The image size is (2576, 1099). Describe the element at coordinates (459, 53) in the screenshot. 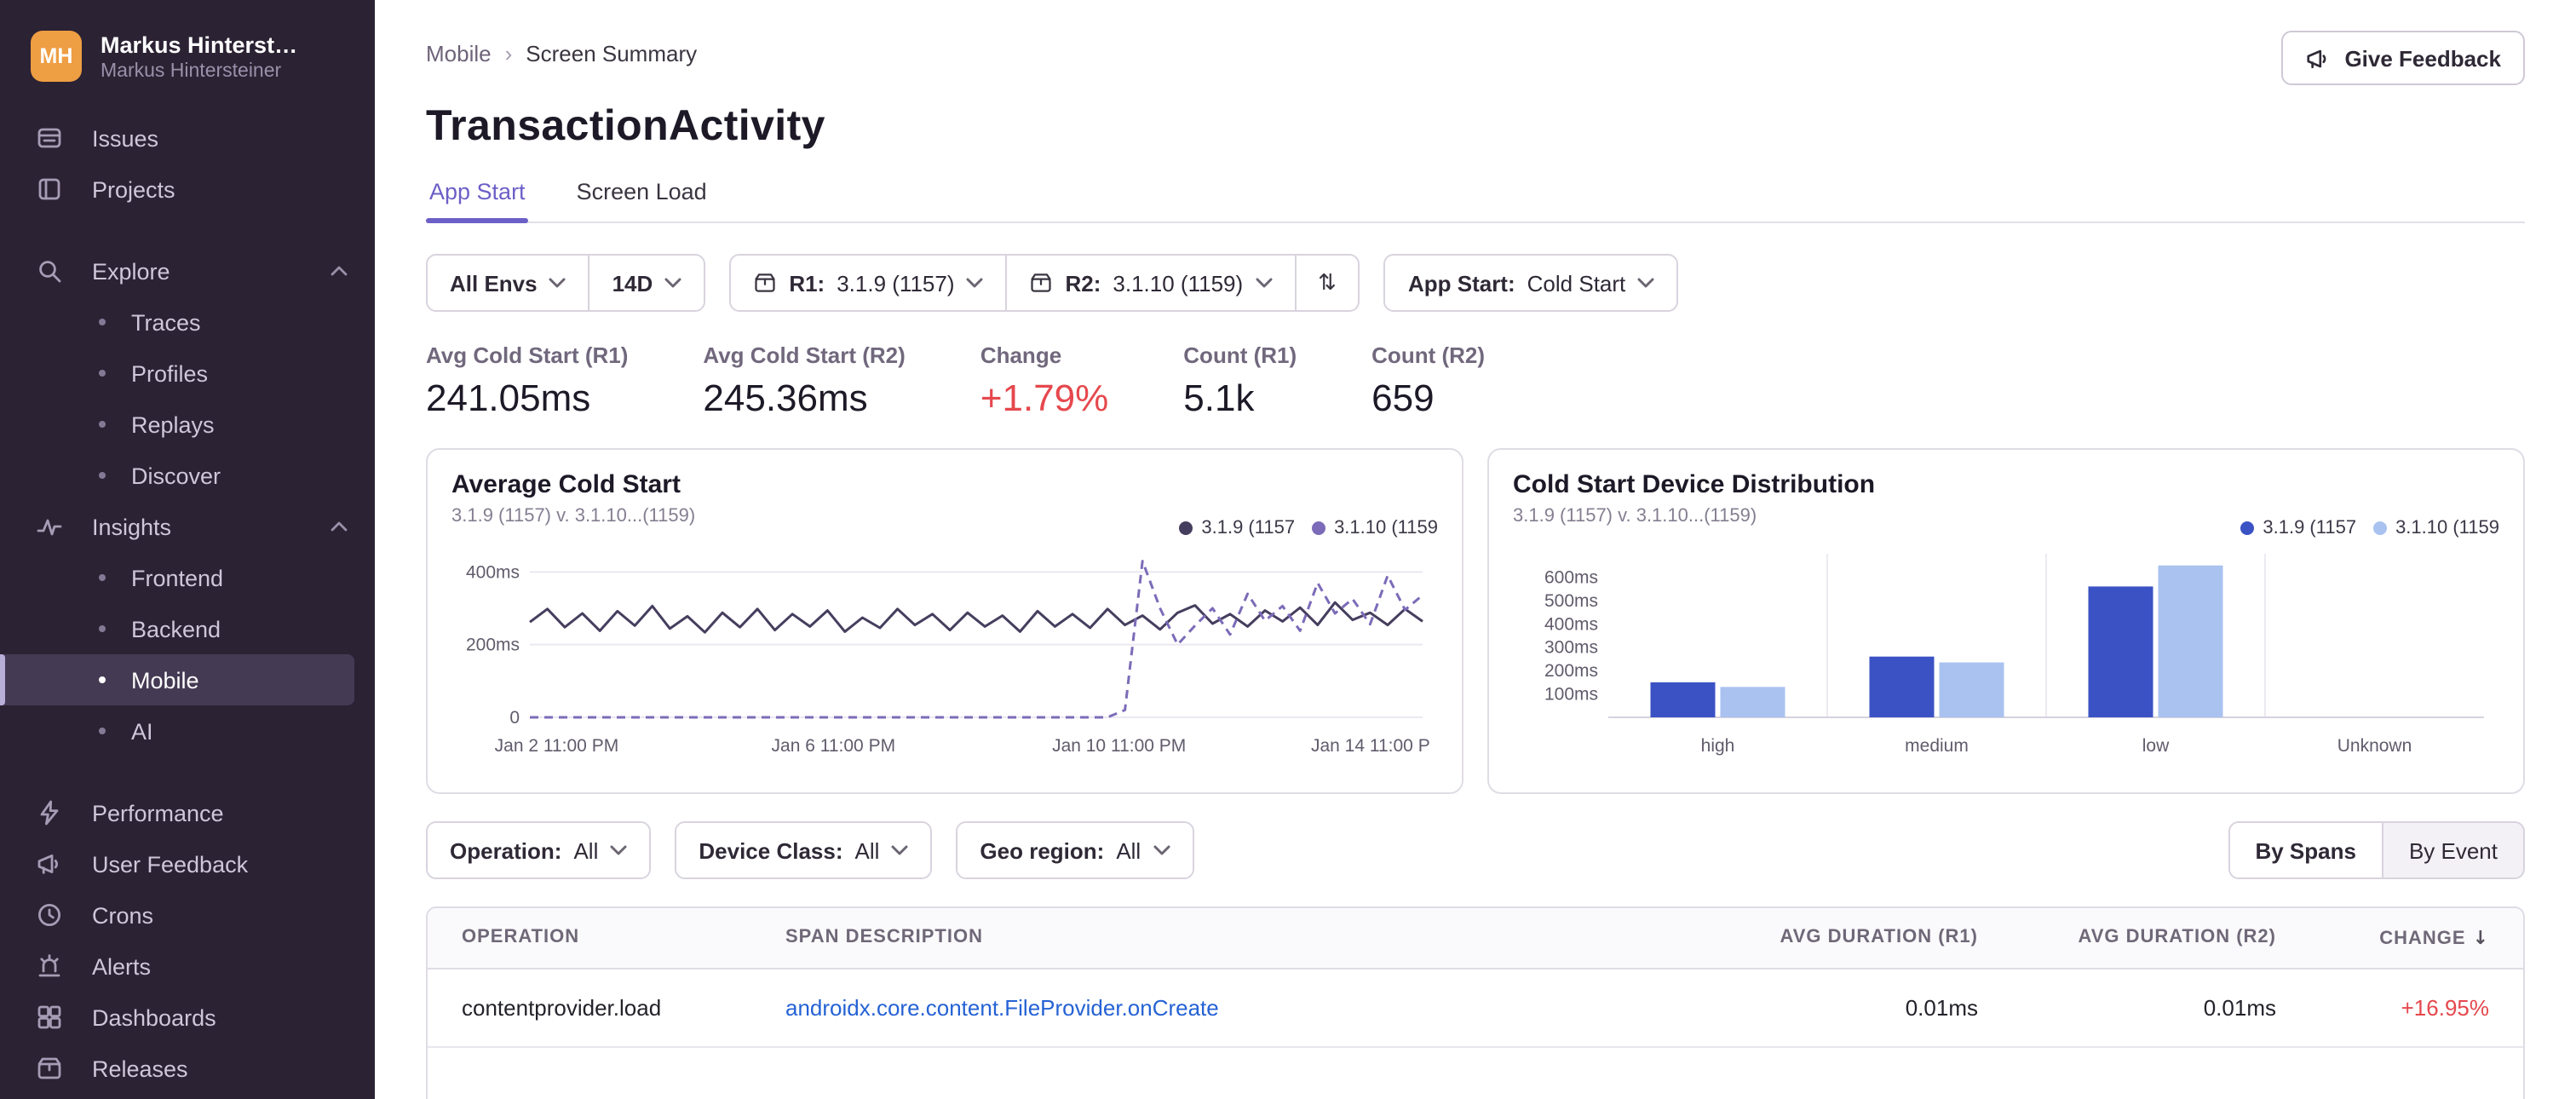

I see `breadcrumb-mobile: Mobile` at that location.